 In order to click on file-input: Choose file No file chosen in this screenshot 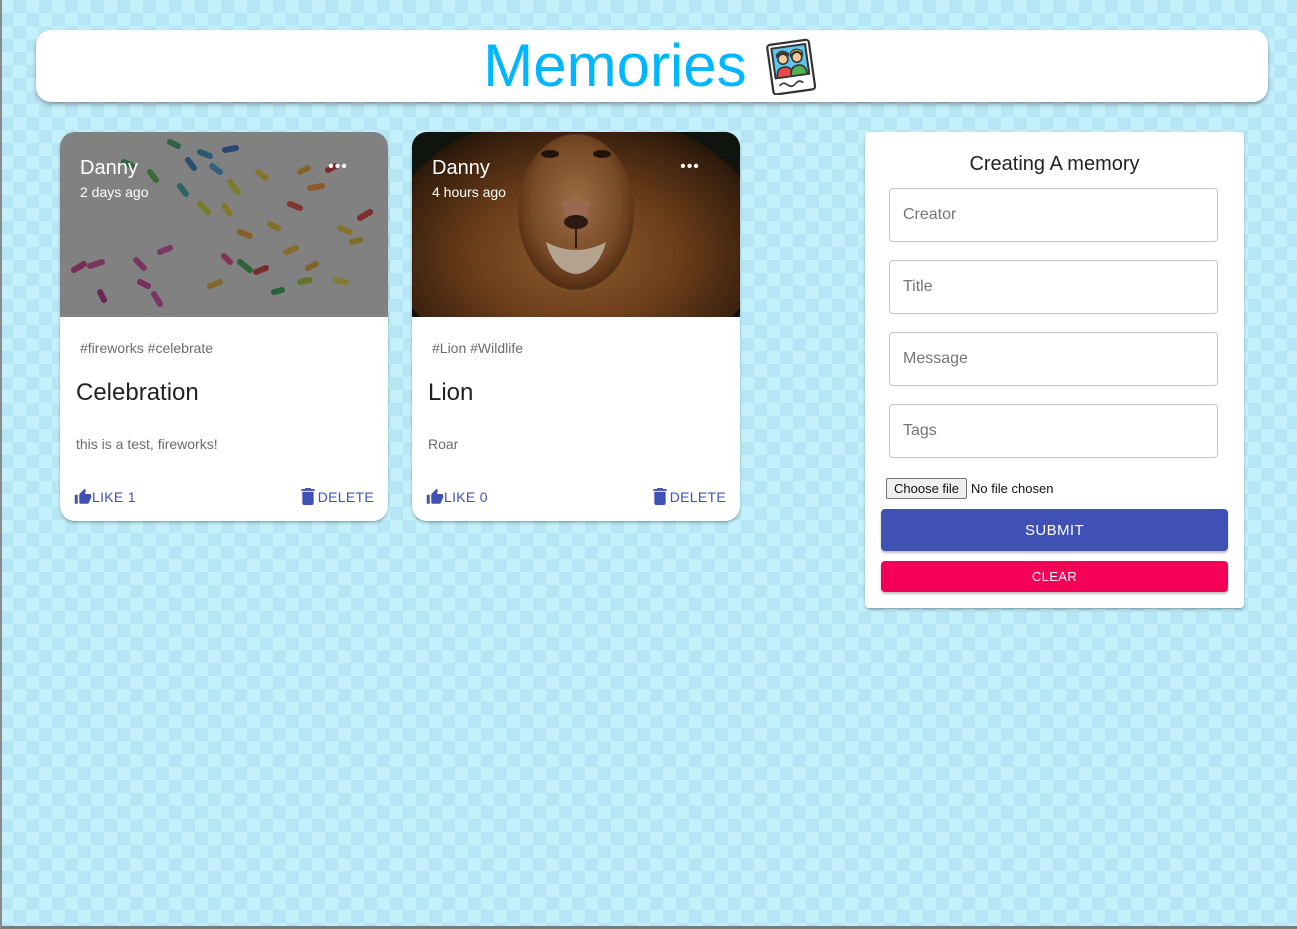, I will do `click(969, 488)`.